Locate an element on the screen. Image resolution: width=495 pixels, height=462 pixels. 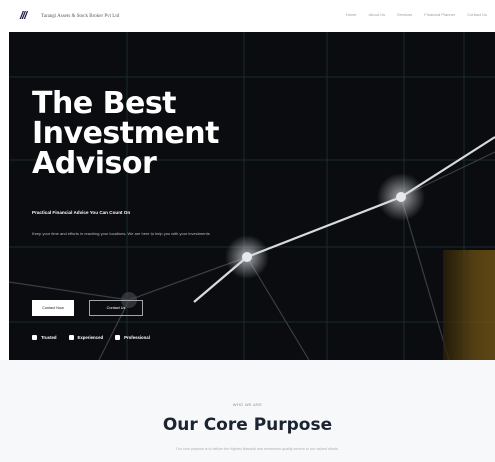
nav-item-about-us: About Us is located at coordinates (377, 14).